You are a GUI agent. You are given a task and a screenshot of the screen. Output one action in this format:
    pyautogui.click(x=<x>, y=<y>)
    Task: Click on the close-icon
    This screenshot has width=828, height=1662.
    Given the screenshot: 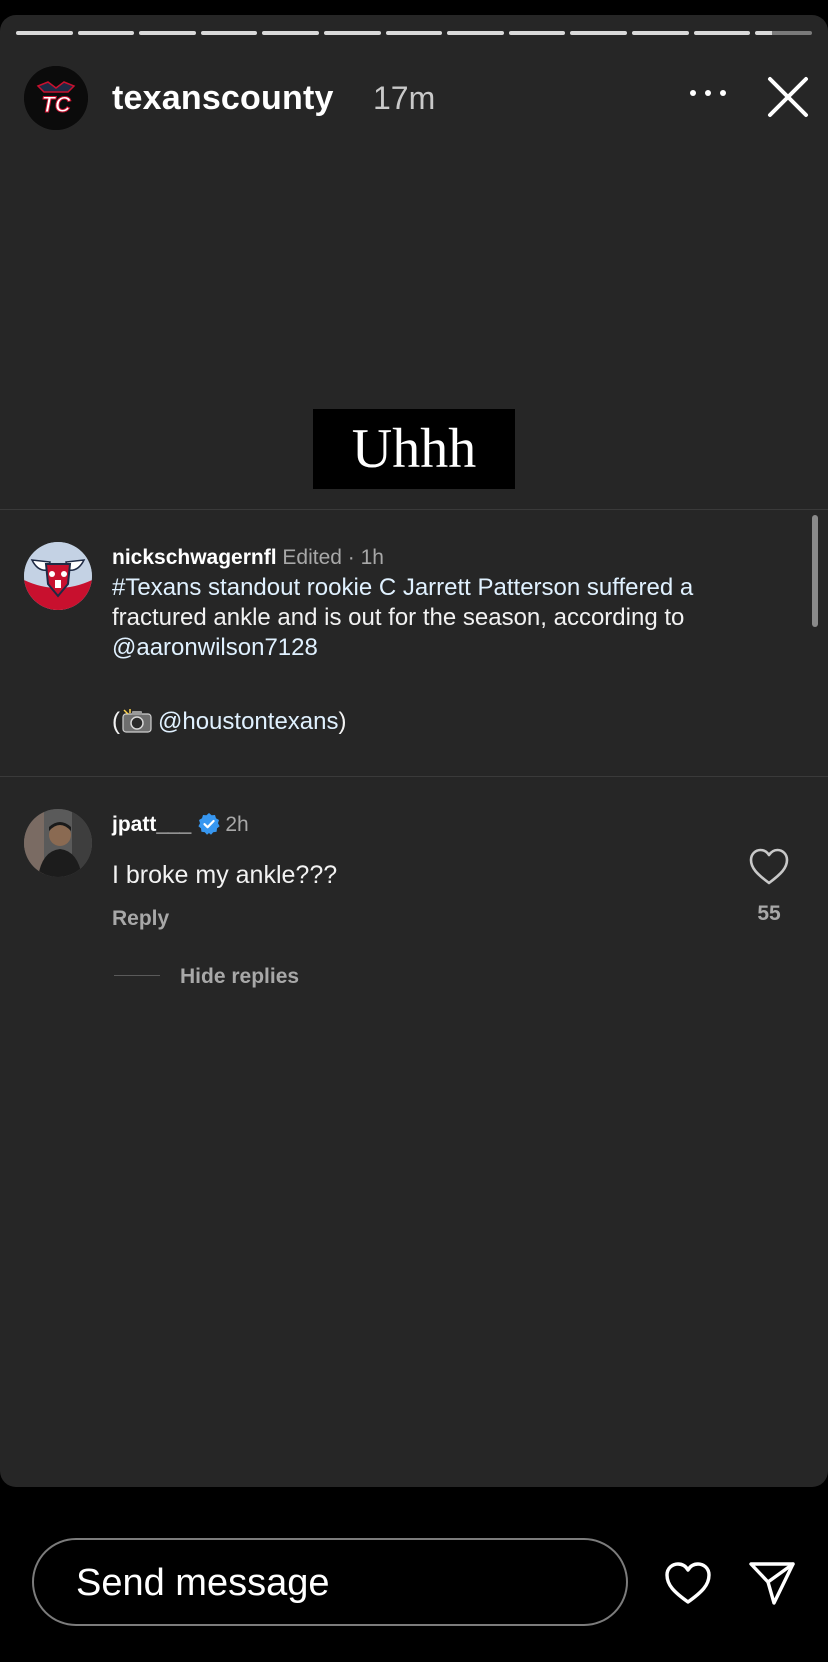 What is the action you would take?
    pyautogui.click(x=788, y=97)
    